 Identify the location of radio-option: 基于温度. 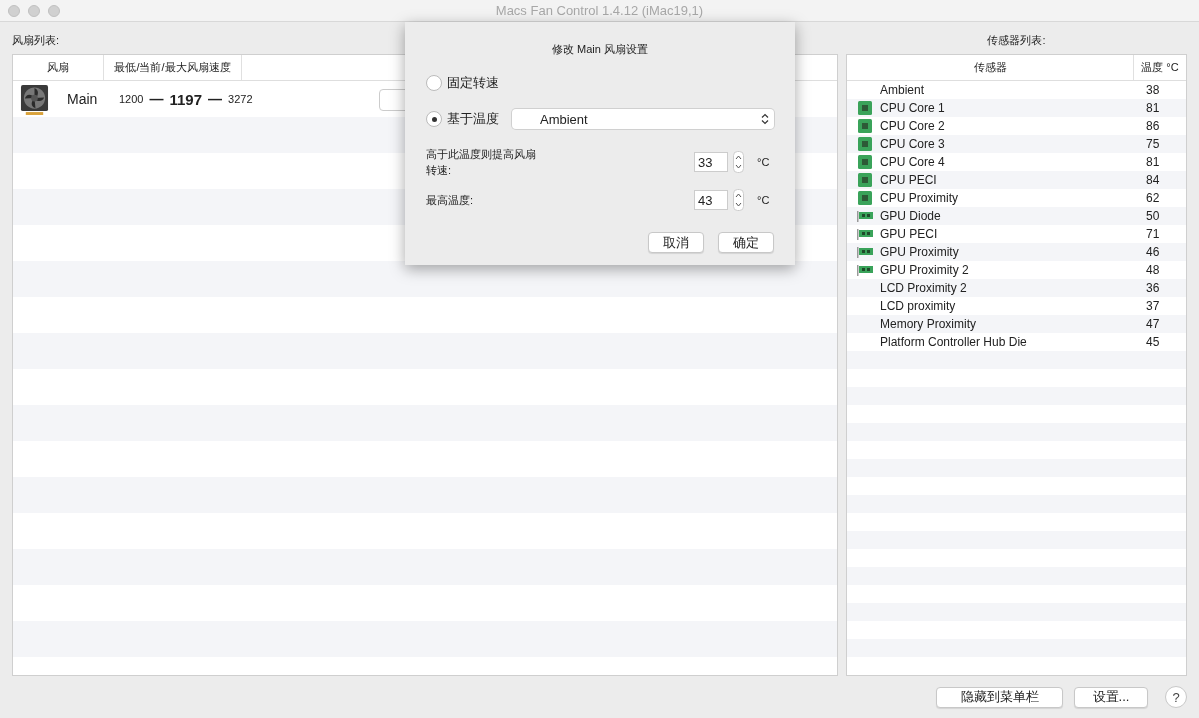
(463, 119).